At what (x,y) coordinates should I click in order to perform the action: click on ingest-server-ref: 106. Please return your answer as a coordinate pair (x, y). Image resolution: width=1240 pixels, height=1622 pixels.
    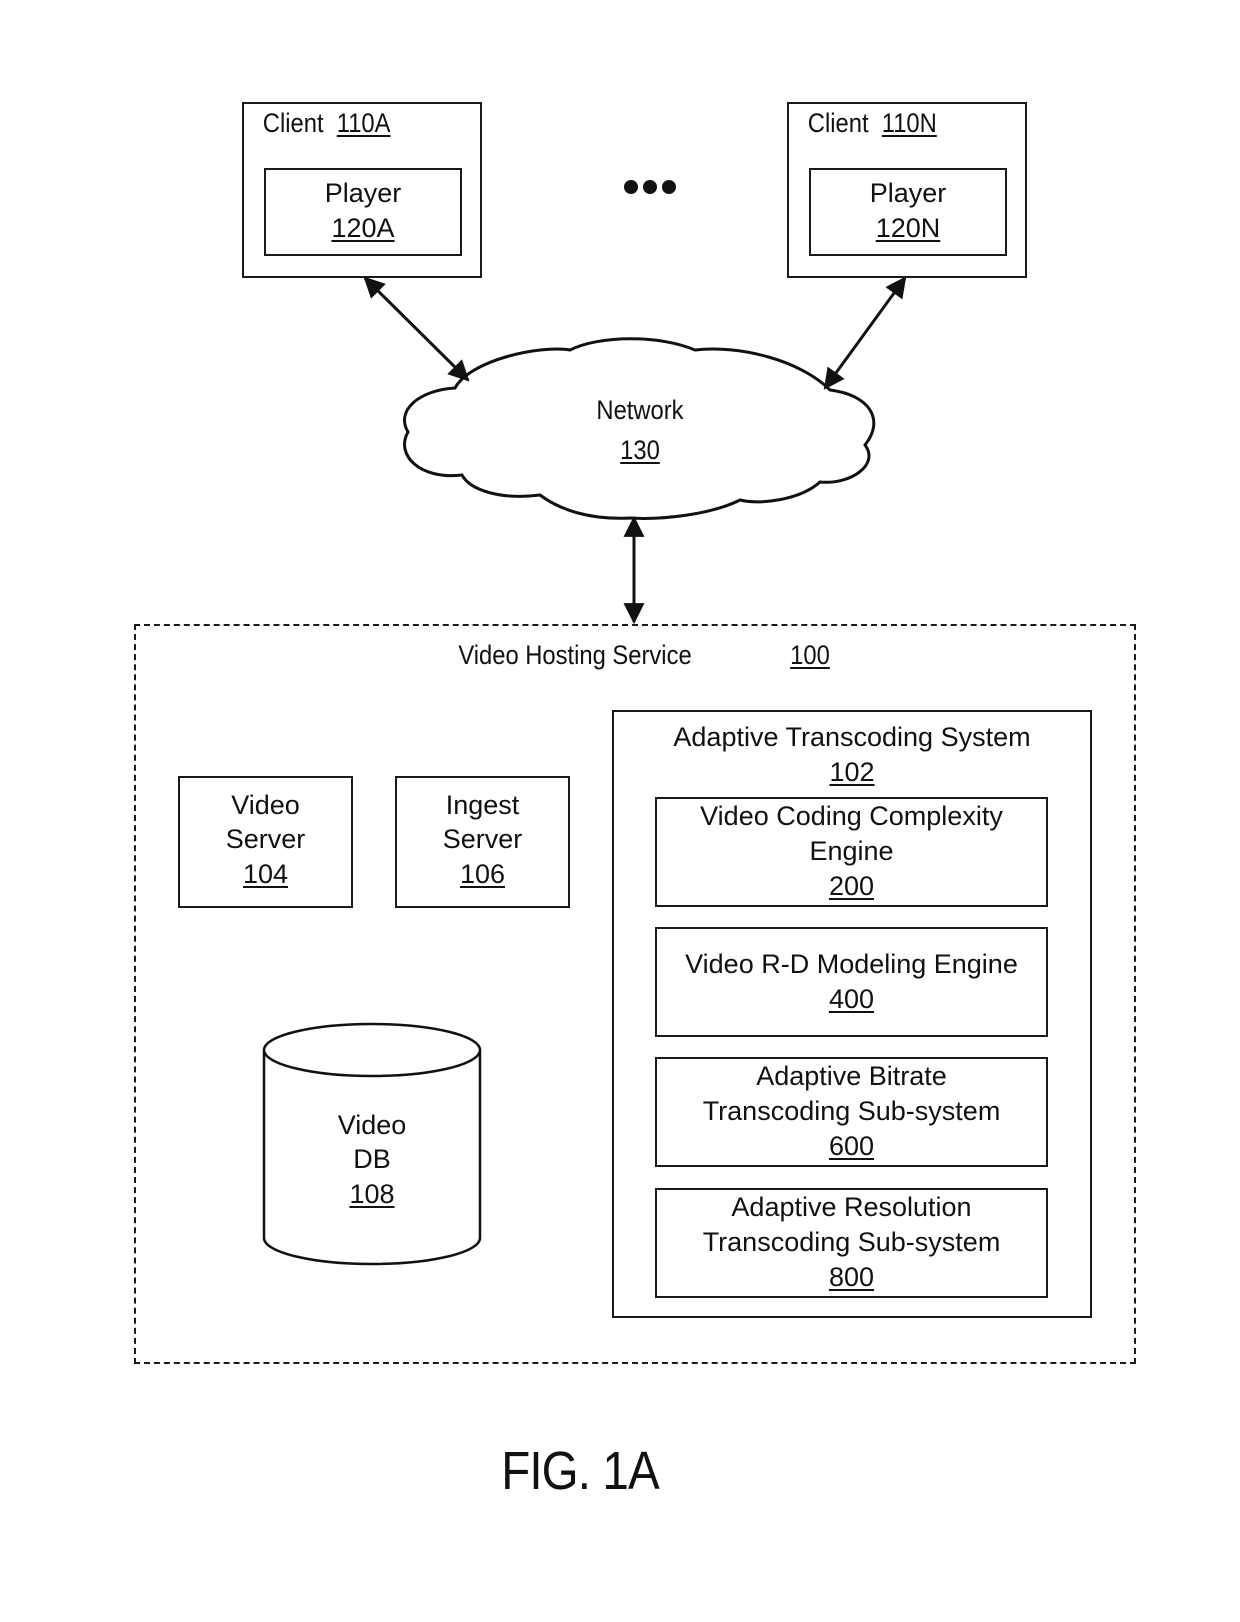
    Looking at the image, I should click on (482, 874).